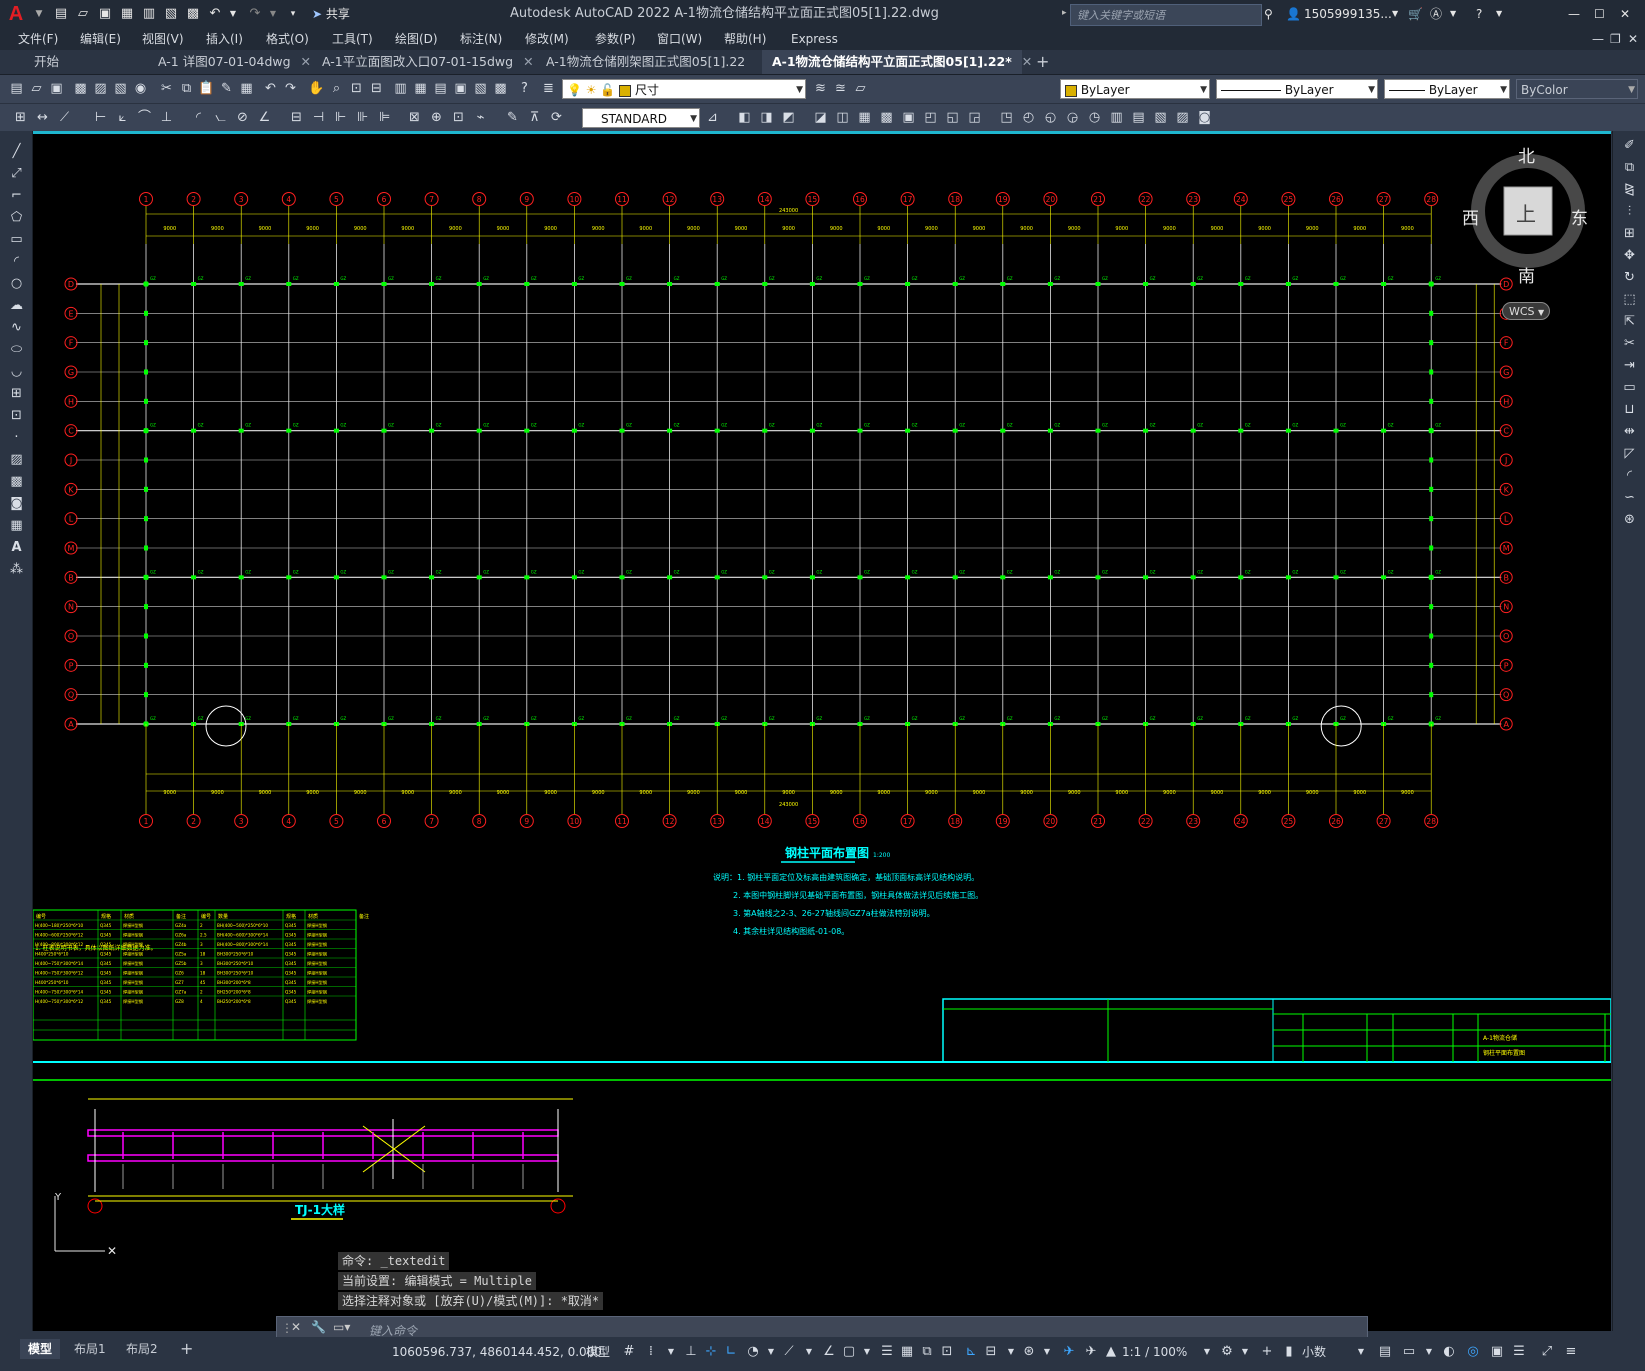 This screenshot has width=1645, height=1371. What do you see at coordinates (789, 1352) in the screenshot?
I see `isometric-drafting-icon: ⟋` at bounding box center [789, 1352].